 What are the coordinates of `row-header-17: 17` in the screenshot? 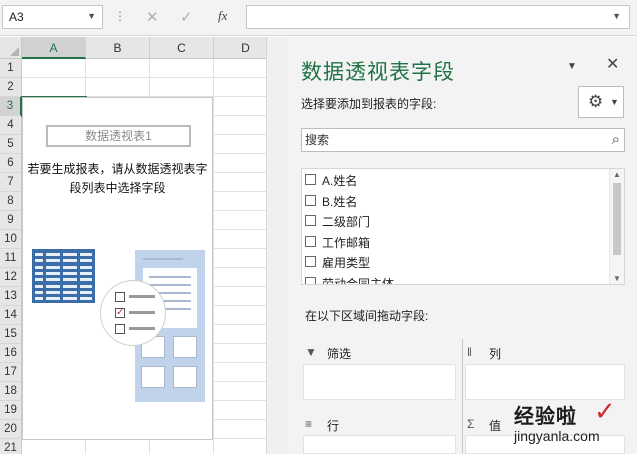 It's located at (11, 372).